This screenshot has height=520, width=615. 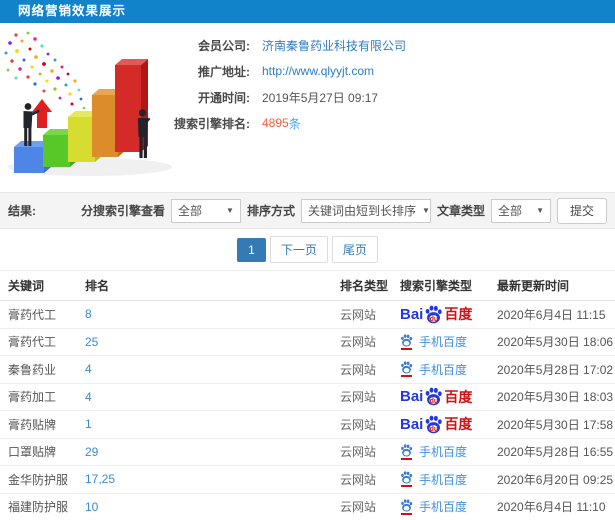 I want to click on engine-rank-unit: 条, so click(x=294, y=123).